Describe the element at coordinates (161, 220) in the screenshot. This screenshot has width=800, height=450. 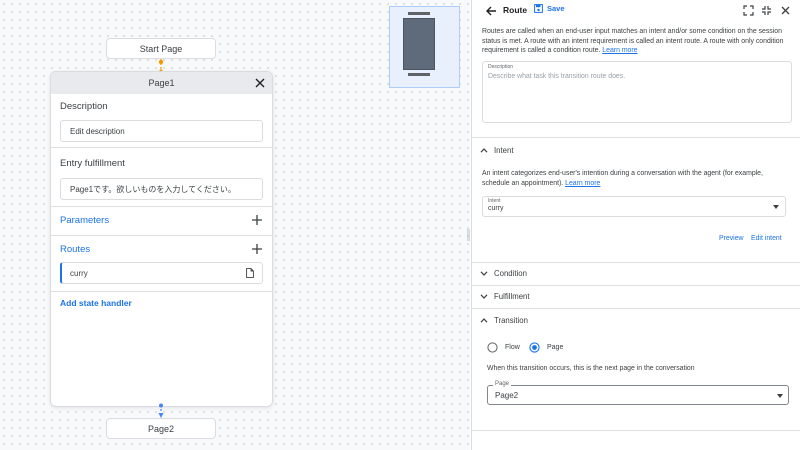
I see `parameters-row: Parameters` at that location.